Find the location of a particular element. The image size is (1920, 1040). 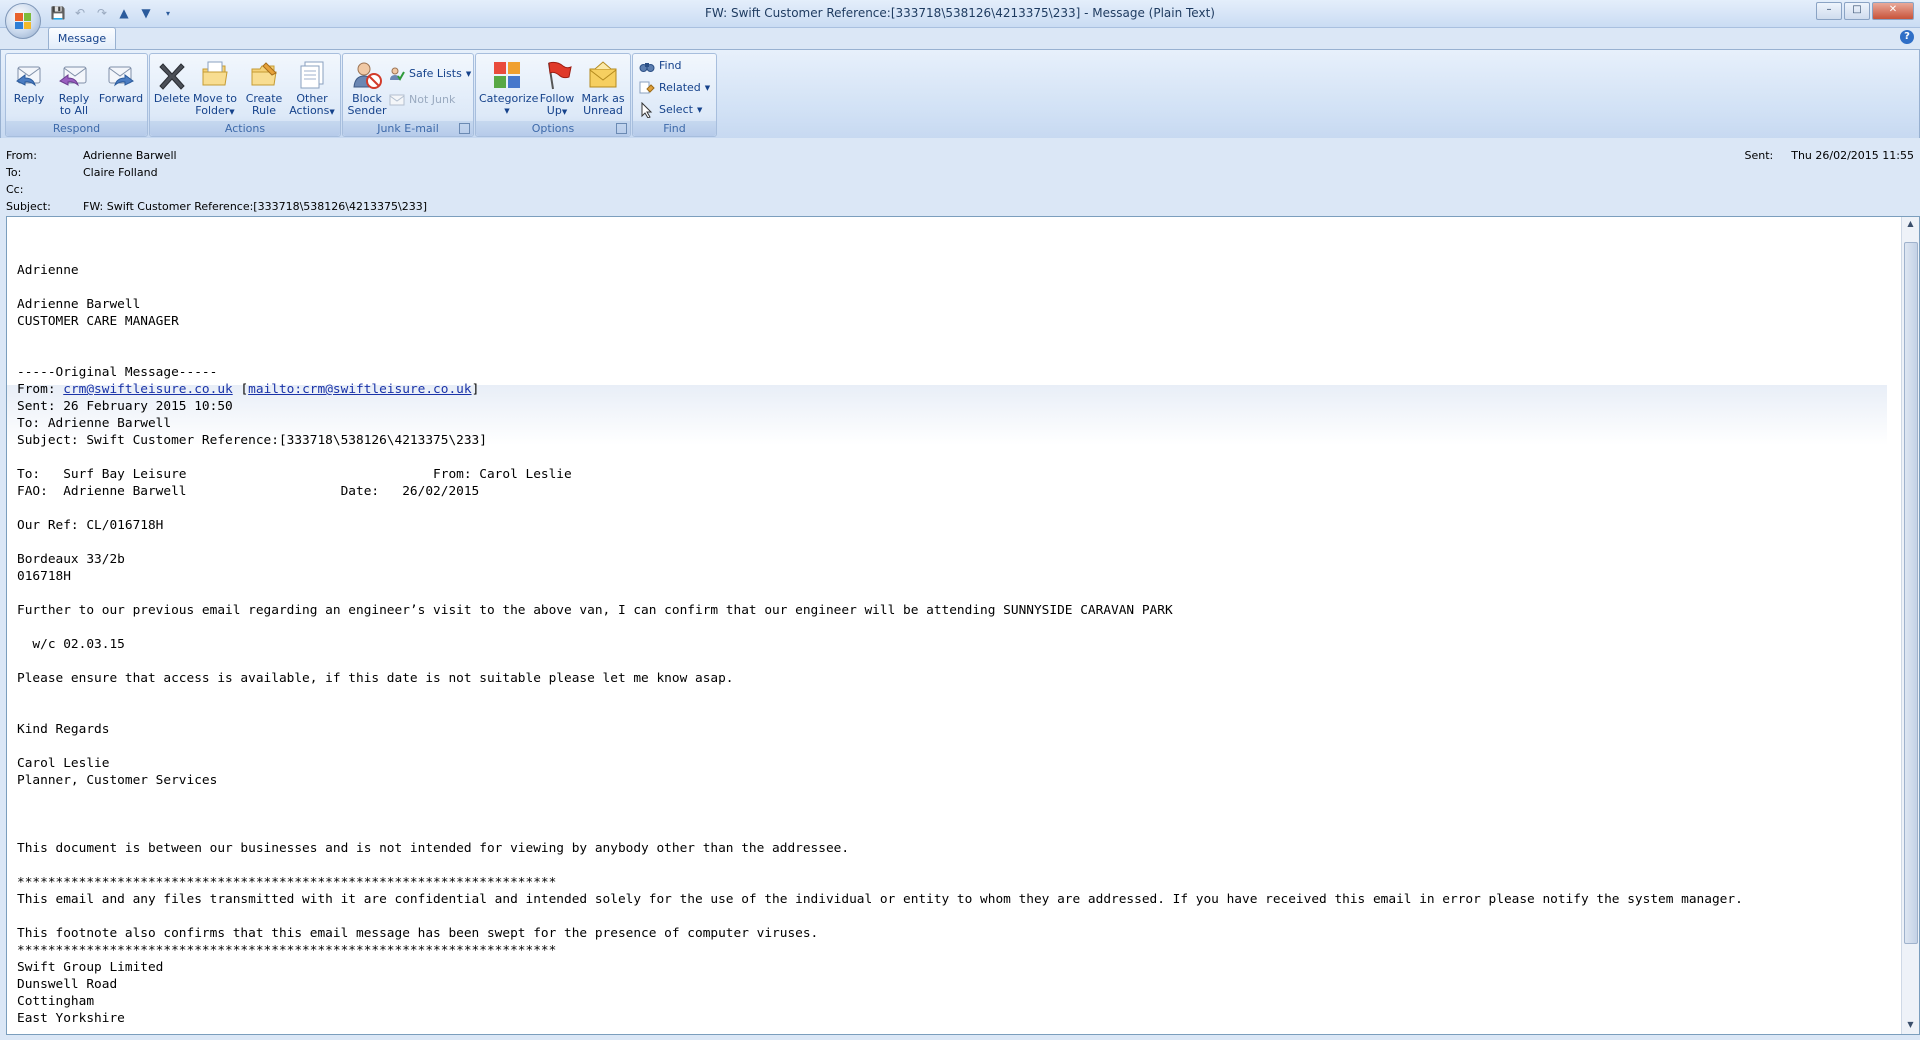

from-value: Adrienne Barwell is located at coordinates (130, 155).